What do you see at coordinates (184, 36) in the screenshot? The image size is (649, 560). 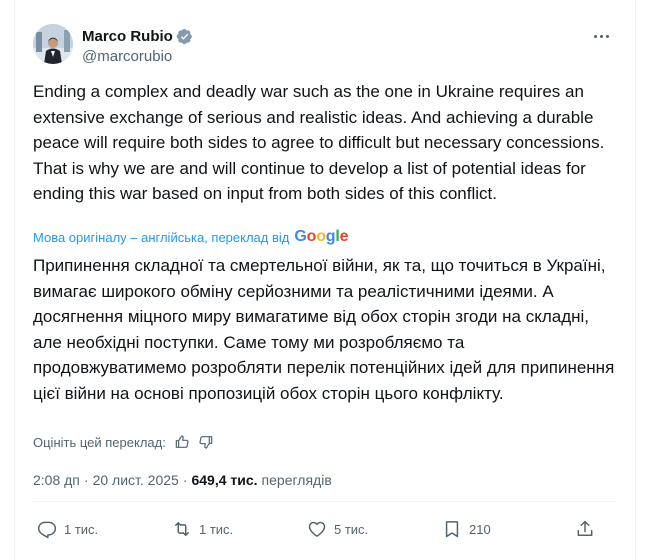 I see `verified-badge-icon` at bounding box center [184, 36].